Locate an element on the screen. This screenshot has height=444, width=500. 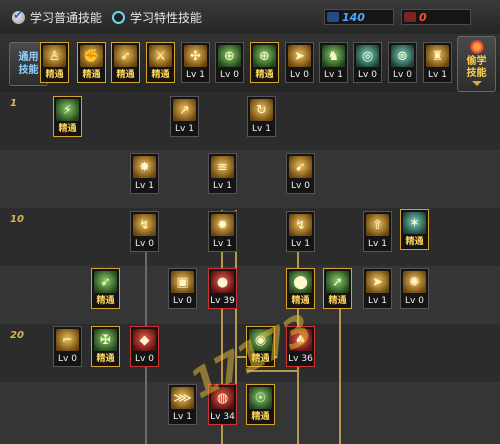
lightning-claw-icon: ↯ is located at coordinates (300, 225).